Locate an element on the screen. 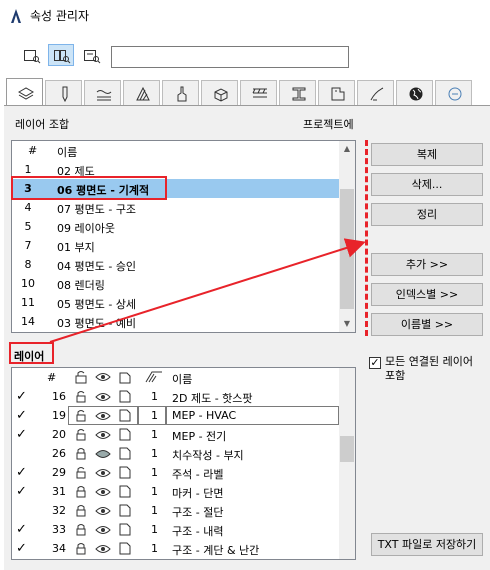 The image size is (490, 570). layer-row: 32 1 구조 - 절단 is located at coordinates (176, 510).